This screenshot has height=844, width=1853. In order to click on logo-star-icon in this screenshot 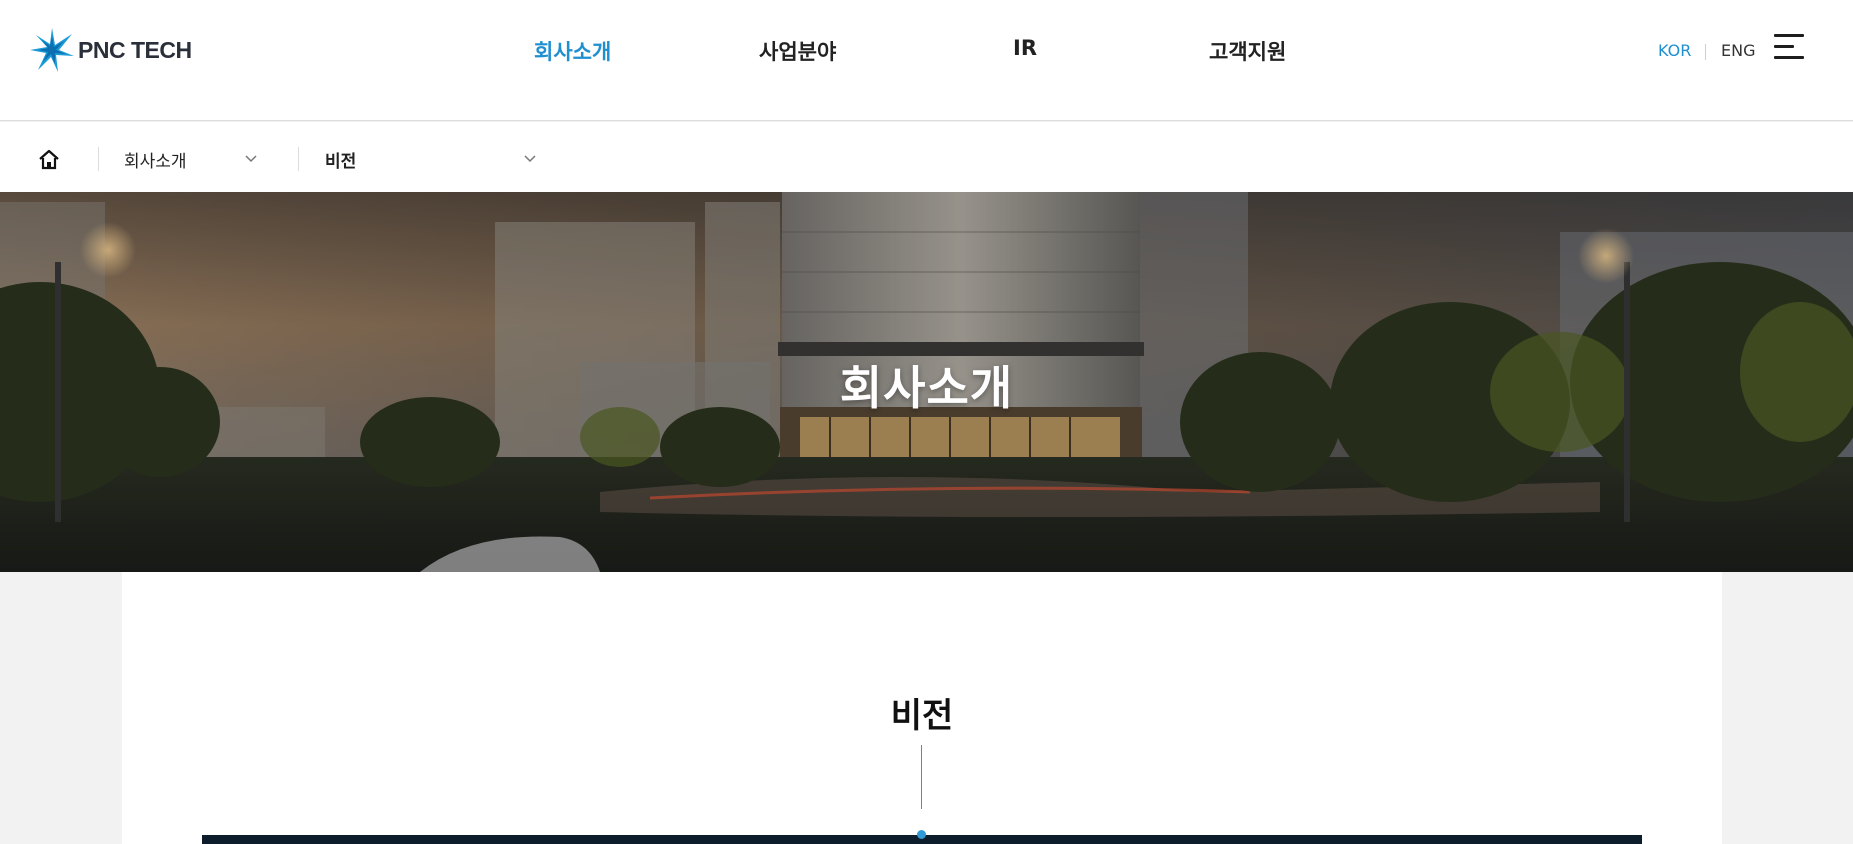, I will do `click(52, 50)`.